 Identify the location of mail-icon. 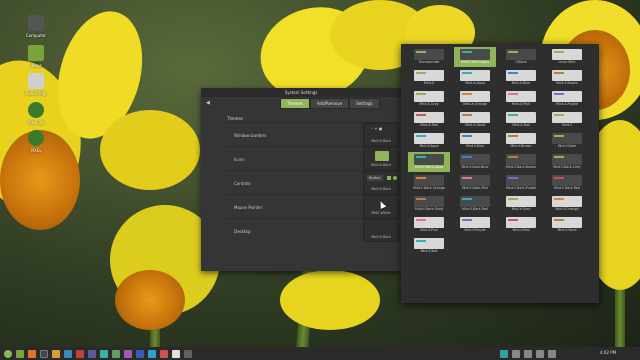
(164, 354).